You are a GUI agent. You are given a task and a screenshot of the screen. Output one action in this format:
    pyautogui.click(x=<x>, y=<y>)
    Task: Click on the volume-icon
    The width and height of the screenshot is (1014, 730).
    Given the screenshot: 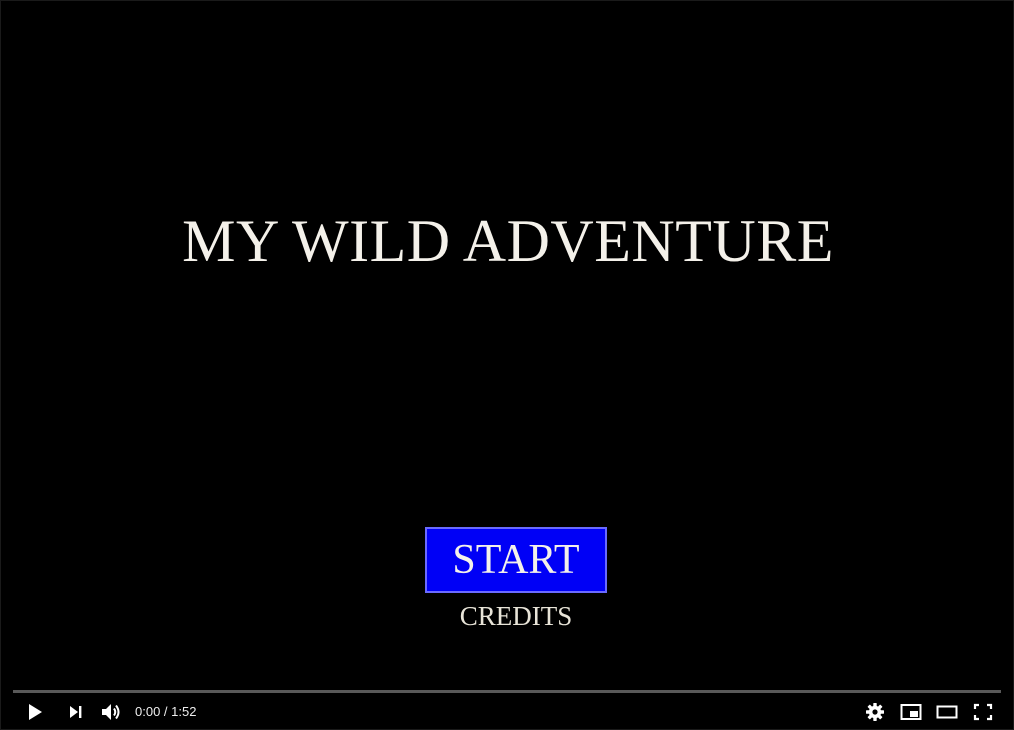 What is the action you would take?
    pyautogui.click(x=111, y=712)
    